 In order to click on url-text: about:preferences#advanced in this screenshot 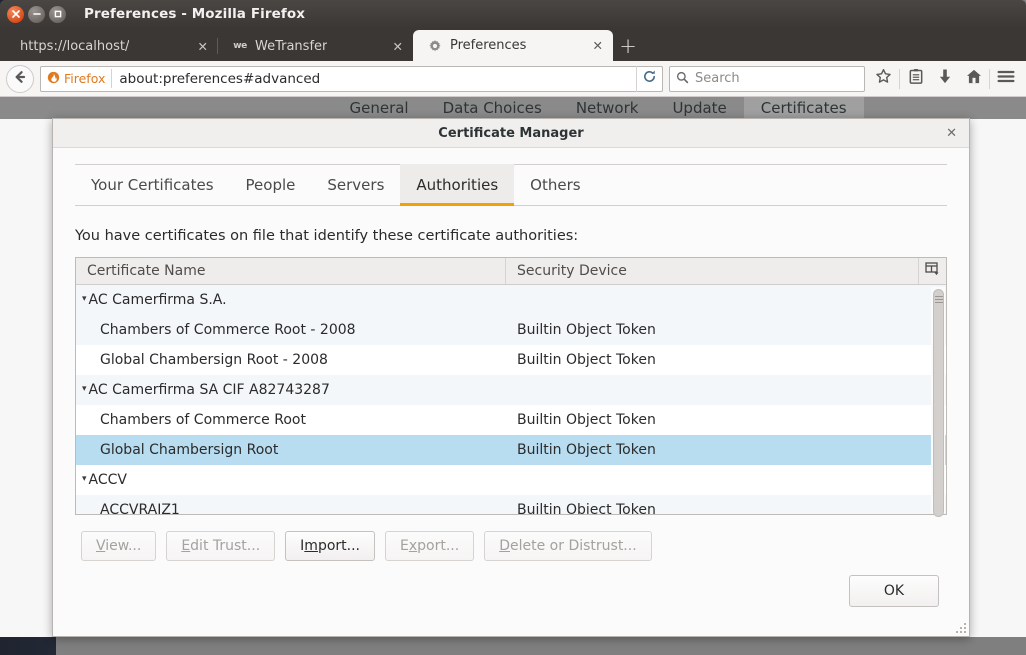, I will do `click(377, 79)`.